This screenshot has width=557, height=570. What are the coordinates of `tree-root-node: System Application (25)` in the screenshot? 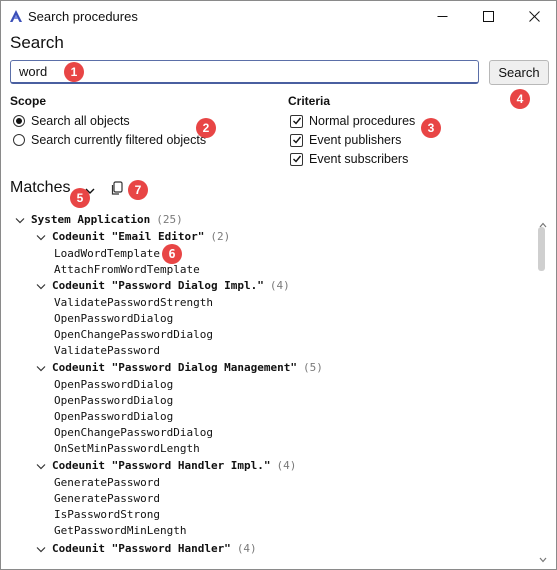 It's located at (98, 220).